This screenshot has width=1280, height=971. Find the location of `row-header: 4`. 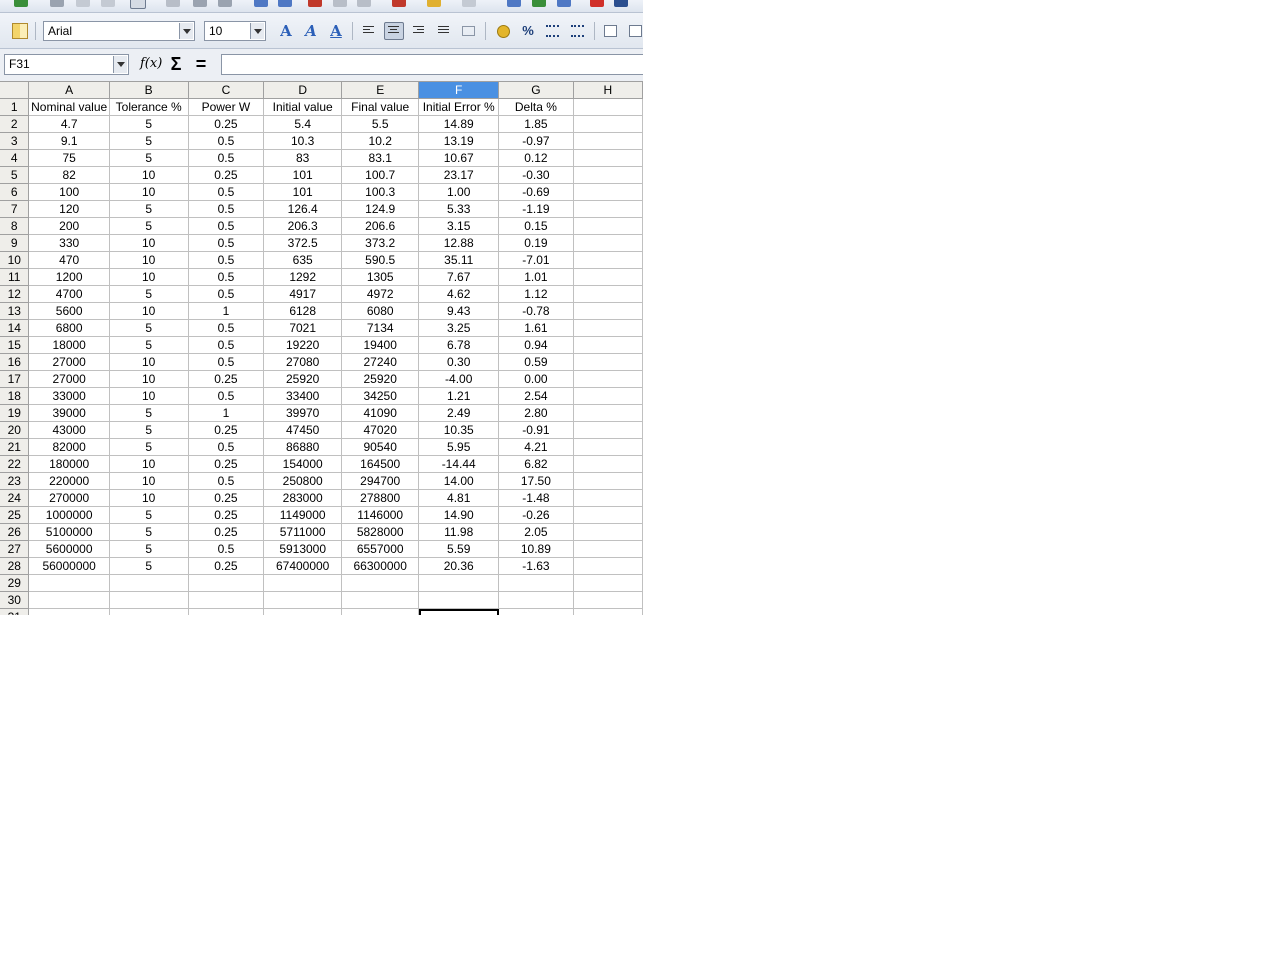

row-header: 4 is located at coordinates (15, 158).